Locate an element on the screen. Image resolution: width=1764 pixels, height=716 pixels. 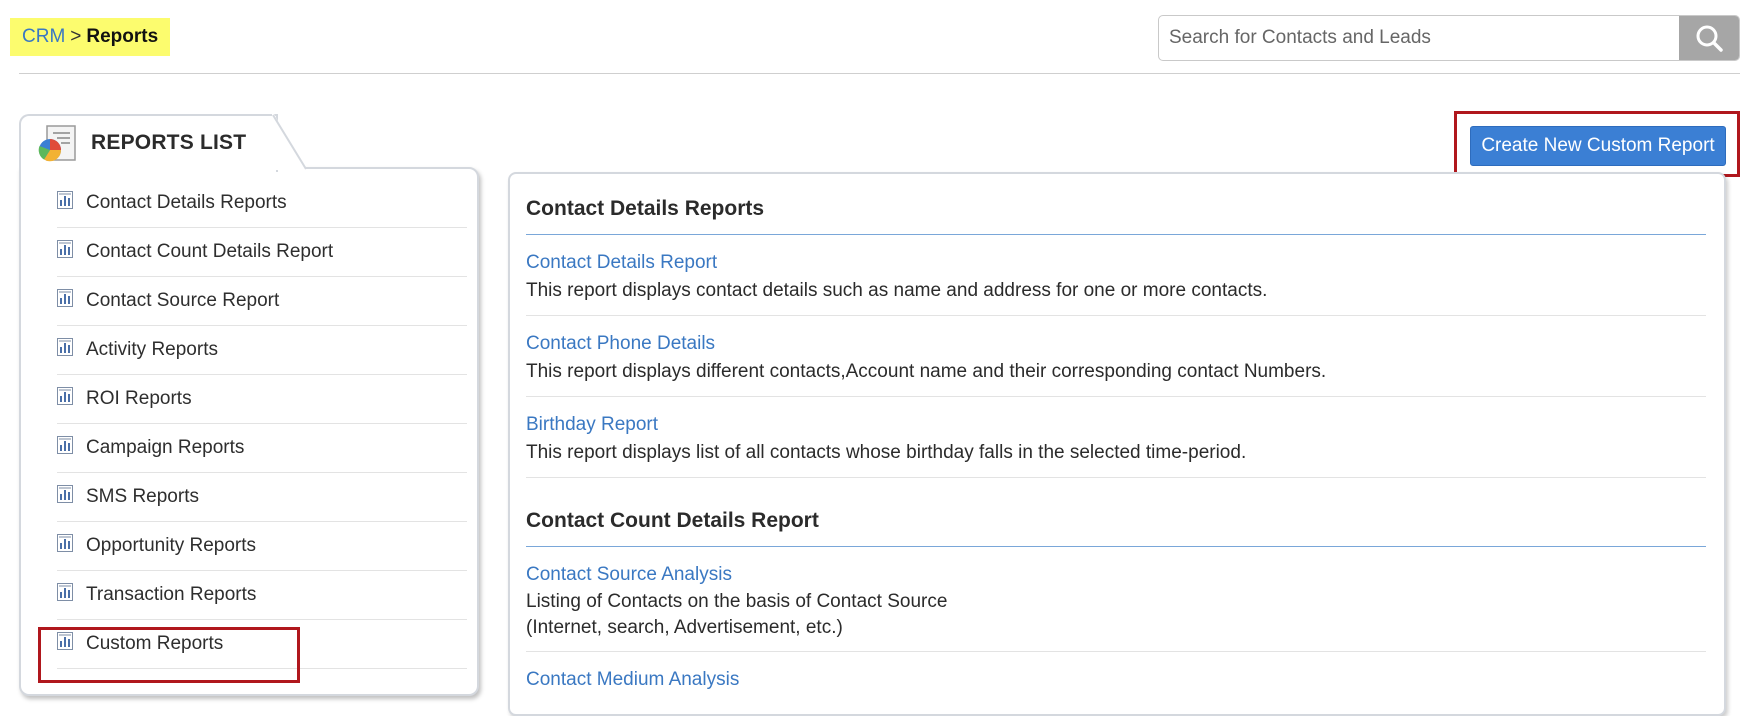
create-new-custom-report-button: Create New Custom Report is located at coordinates (1598, 146).